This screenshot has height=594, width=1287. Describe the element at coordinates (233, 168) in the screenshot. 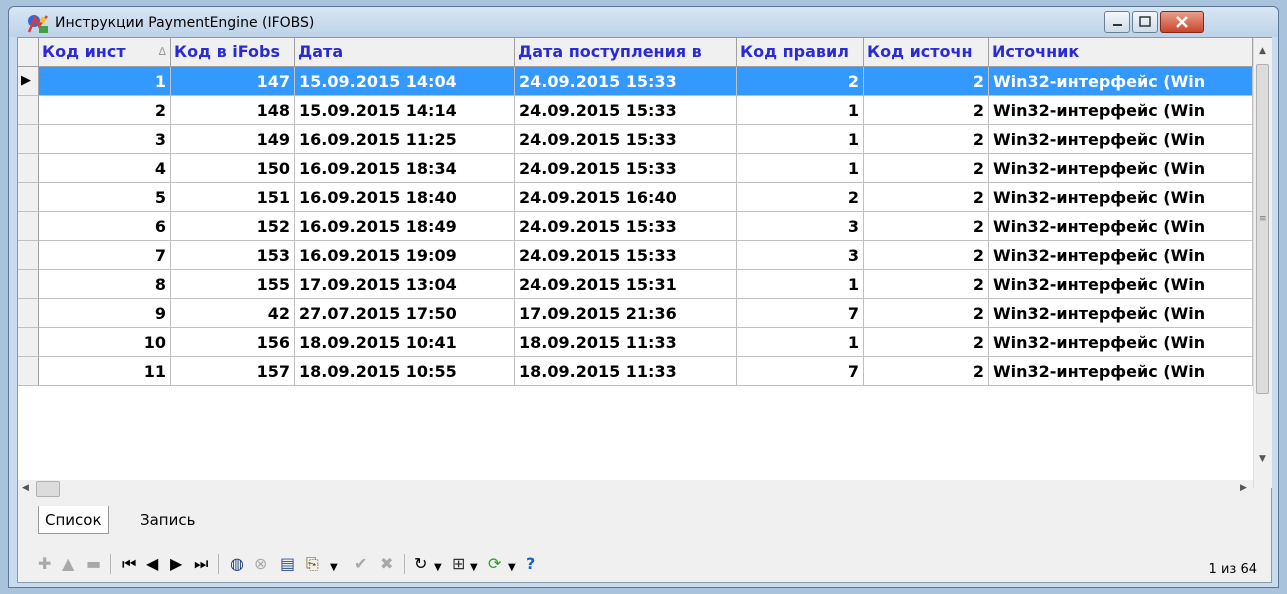

I see `cell-ifobs-id: 150` at that location.